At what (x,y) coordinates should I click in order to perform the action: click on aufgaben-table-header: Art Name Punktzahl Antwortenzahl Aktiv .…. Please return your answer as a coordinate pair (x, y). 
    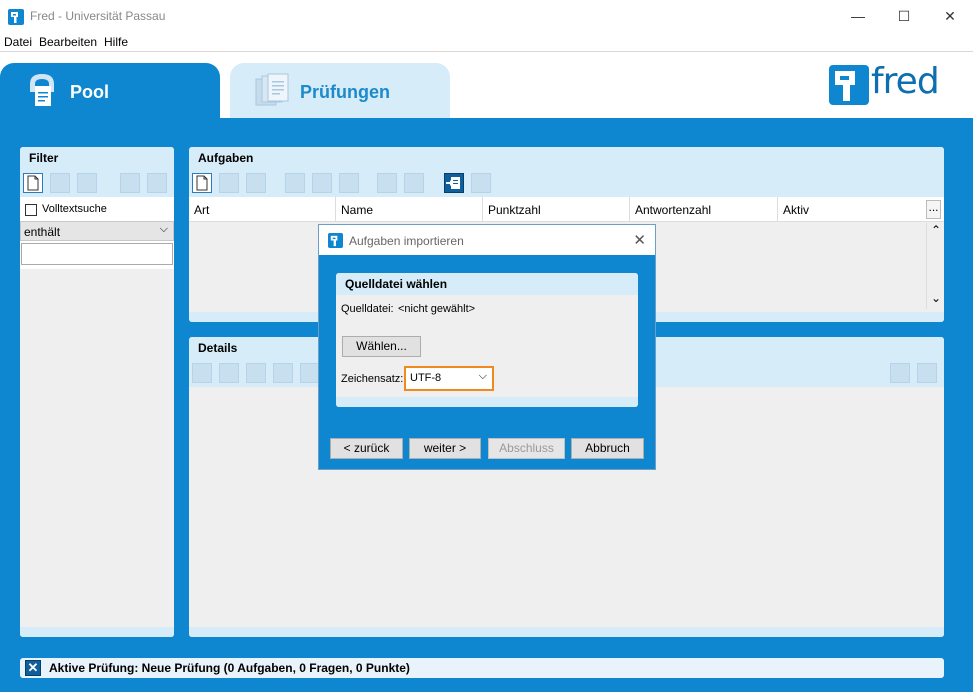
    Looking at the image, I should click on (566, 209).